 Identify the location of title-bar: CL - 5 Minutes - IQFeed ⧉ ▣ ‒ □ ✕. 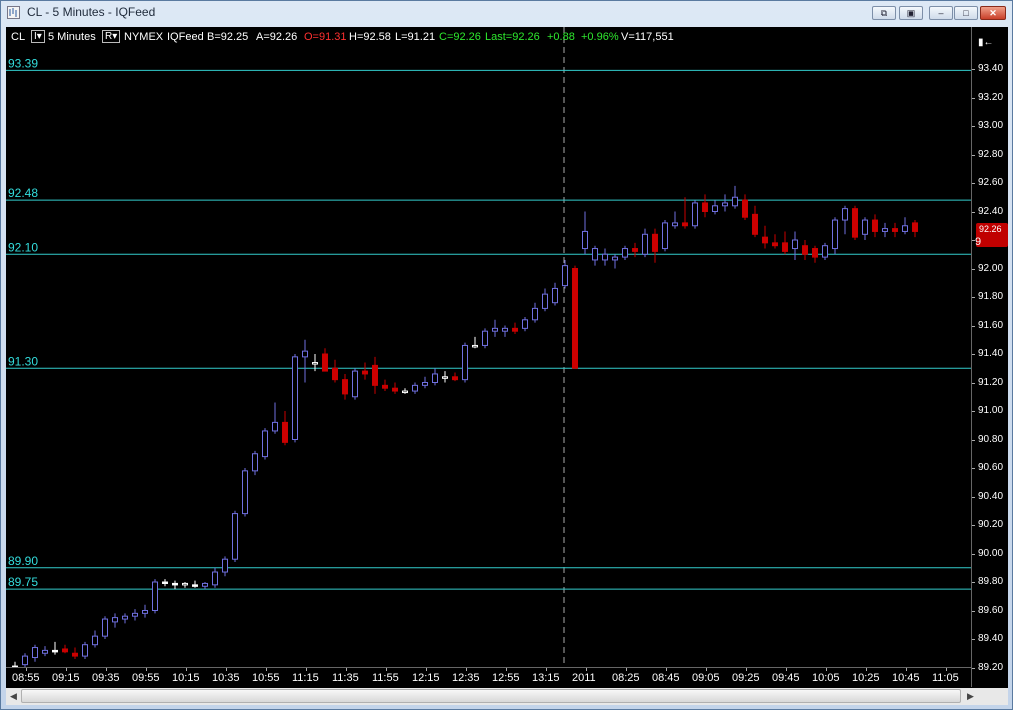
(506, 13).